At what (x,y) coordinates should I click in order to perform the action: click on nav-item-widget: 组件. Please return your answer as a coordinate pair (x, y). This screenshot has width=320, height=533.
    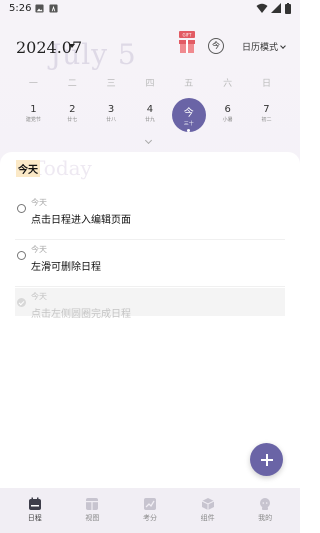
    Looking at the image, I should click on (208, 510).